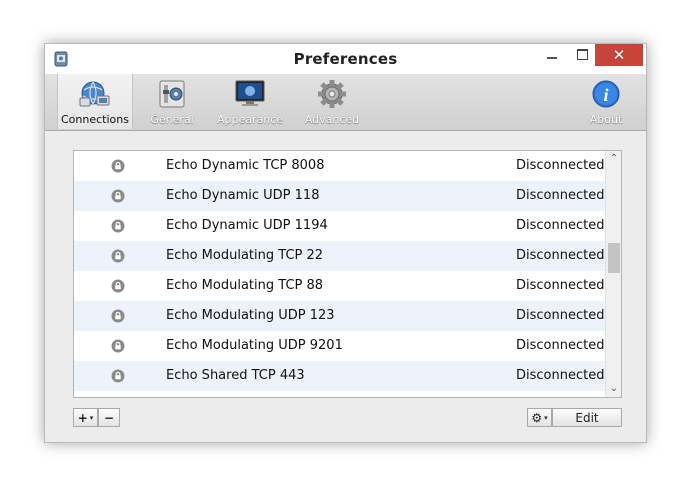 This screenshot has width=690, height=487. Describe the element at coordinates (245, 165) in the screenshot. I see `connection-name: Echo Dynamic TCP 8008` at that location.